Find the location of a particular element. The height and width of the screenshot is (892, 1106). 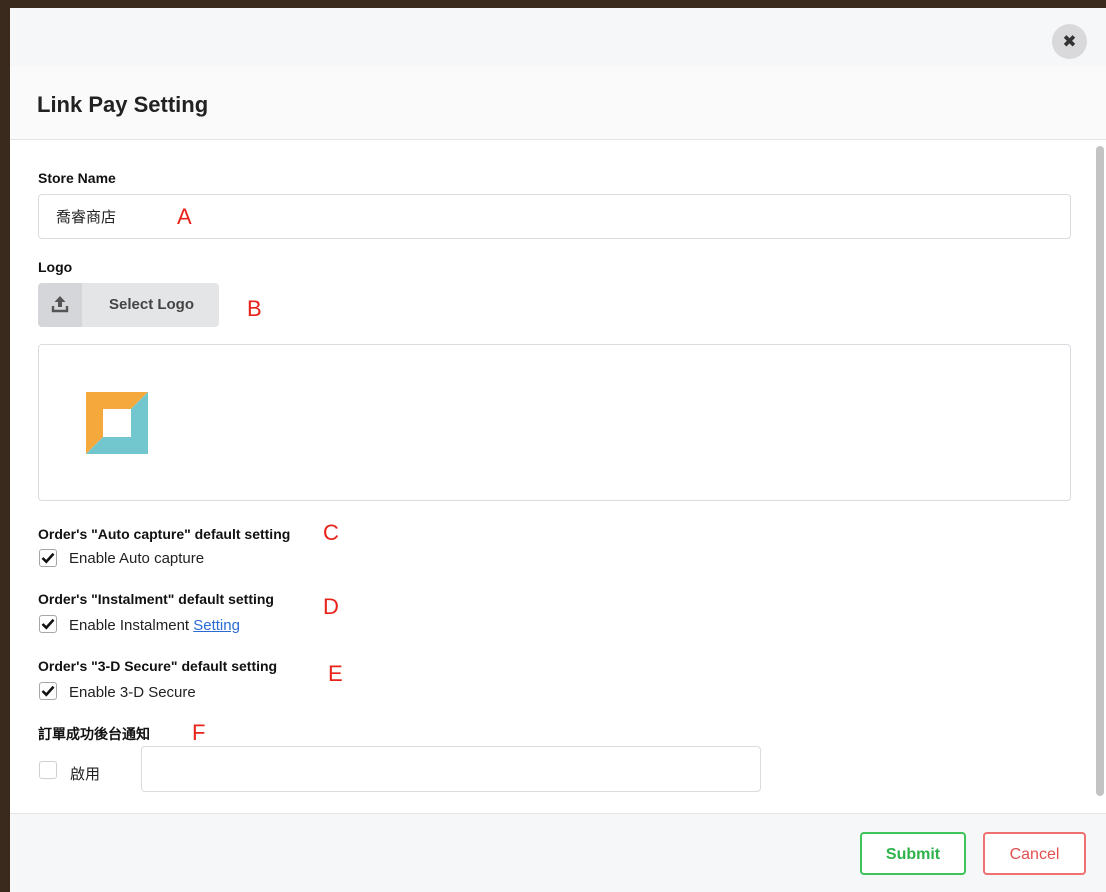

marker-a: A is located at coordinates (184, 216).